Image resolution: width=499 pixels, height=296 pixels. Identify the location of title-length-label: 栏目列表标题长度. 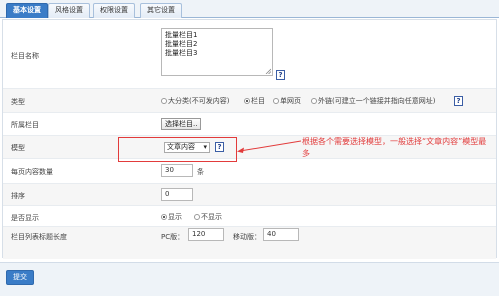
(39, 237).